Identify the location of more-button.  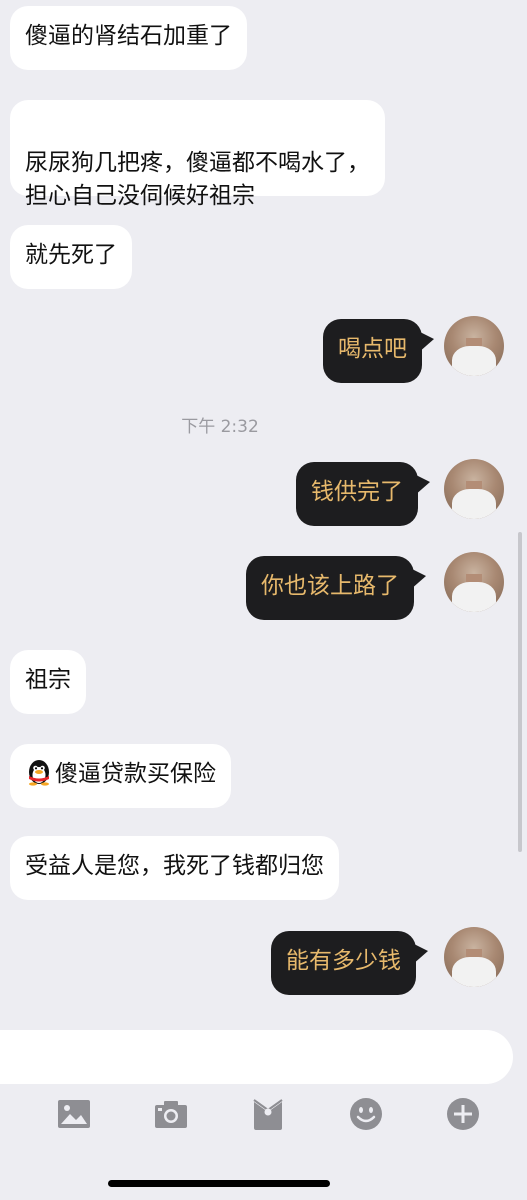
(463, 1114).